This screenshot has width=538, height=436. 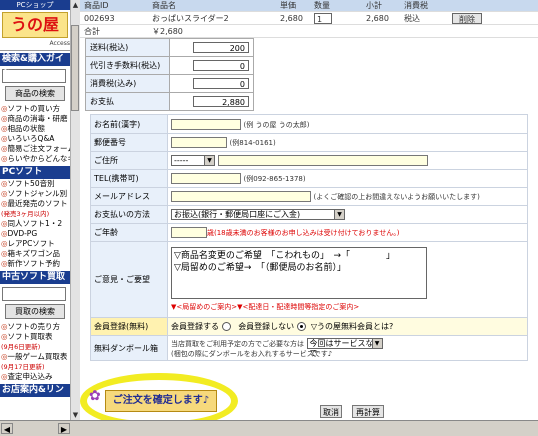 What do you see at coordinates (129, 178) in the screenshot?
I see `tel-label: TEL(携帯可)` at bounding box center [129, 178].